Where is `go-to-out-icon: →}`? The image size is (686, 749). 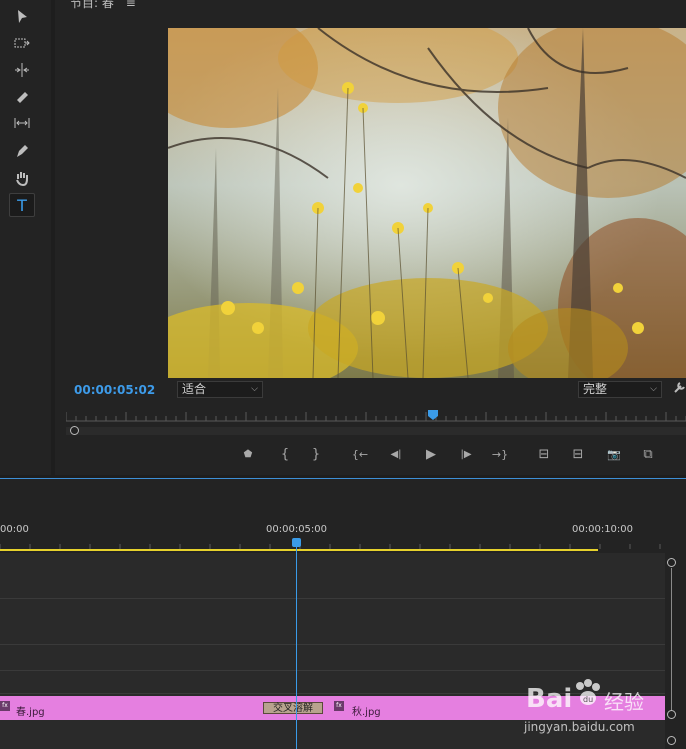 go-to-out-icon: →} is located at coordinates (500, 454).